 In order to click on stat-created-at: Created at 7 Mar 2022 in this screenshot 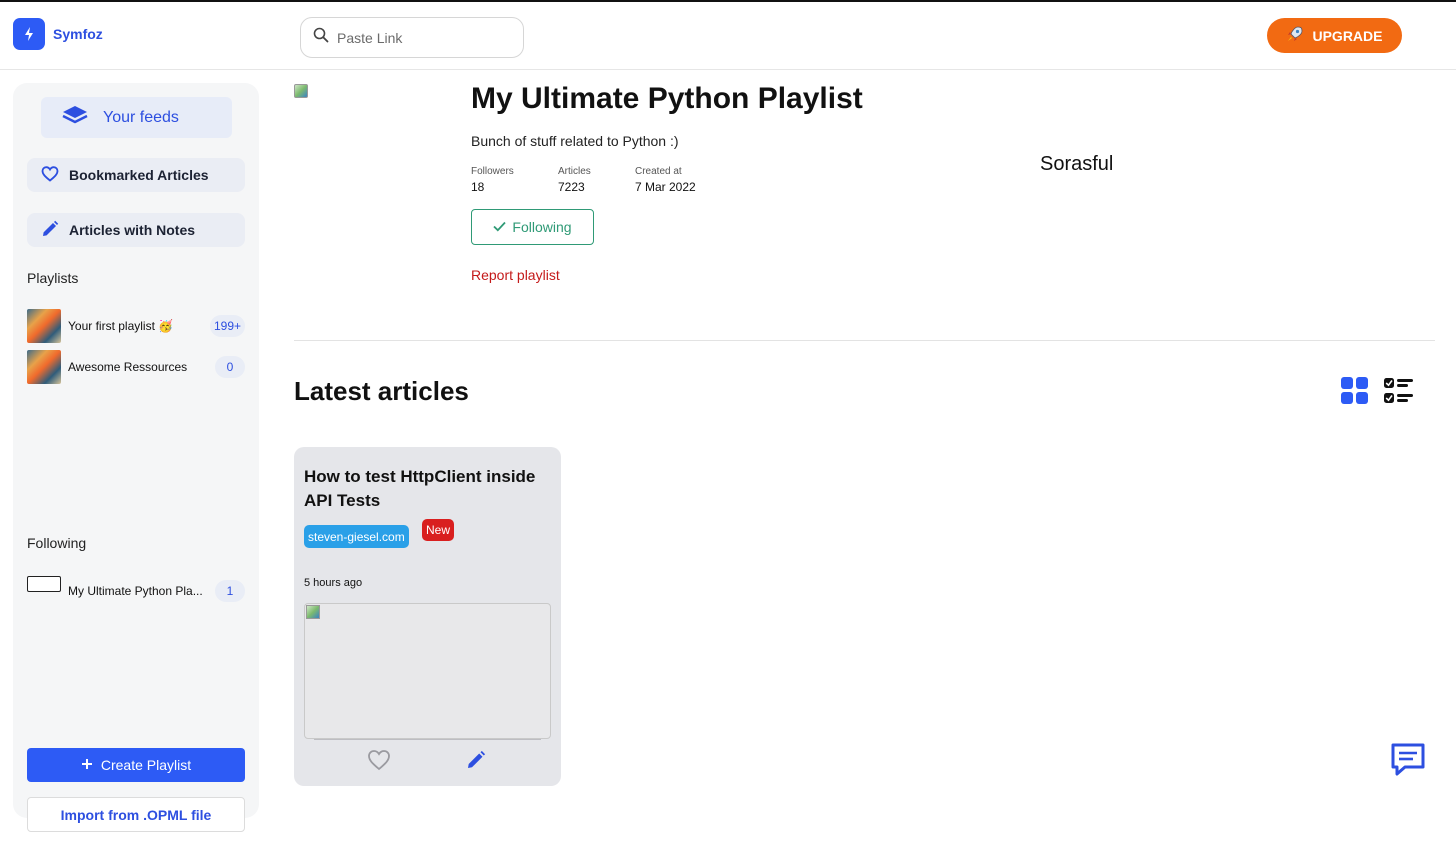, I will do `click(665, 180)`.